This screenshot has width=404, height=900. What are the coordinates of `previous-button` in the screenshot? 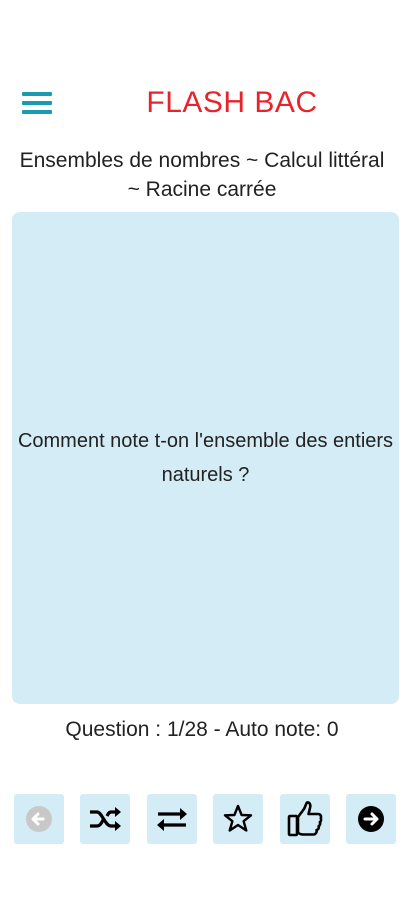 It's located at (39, 819).